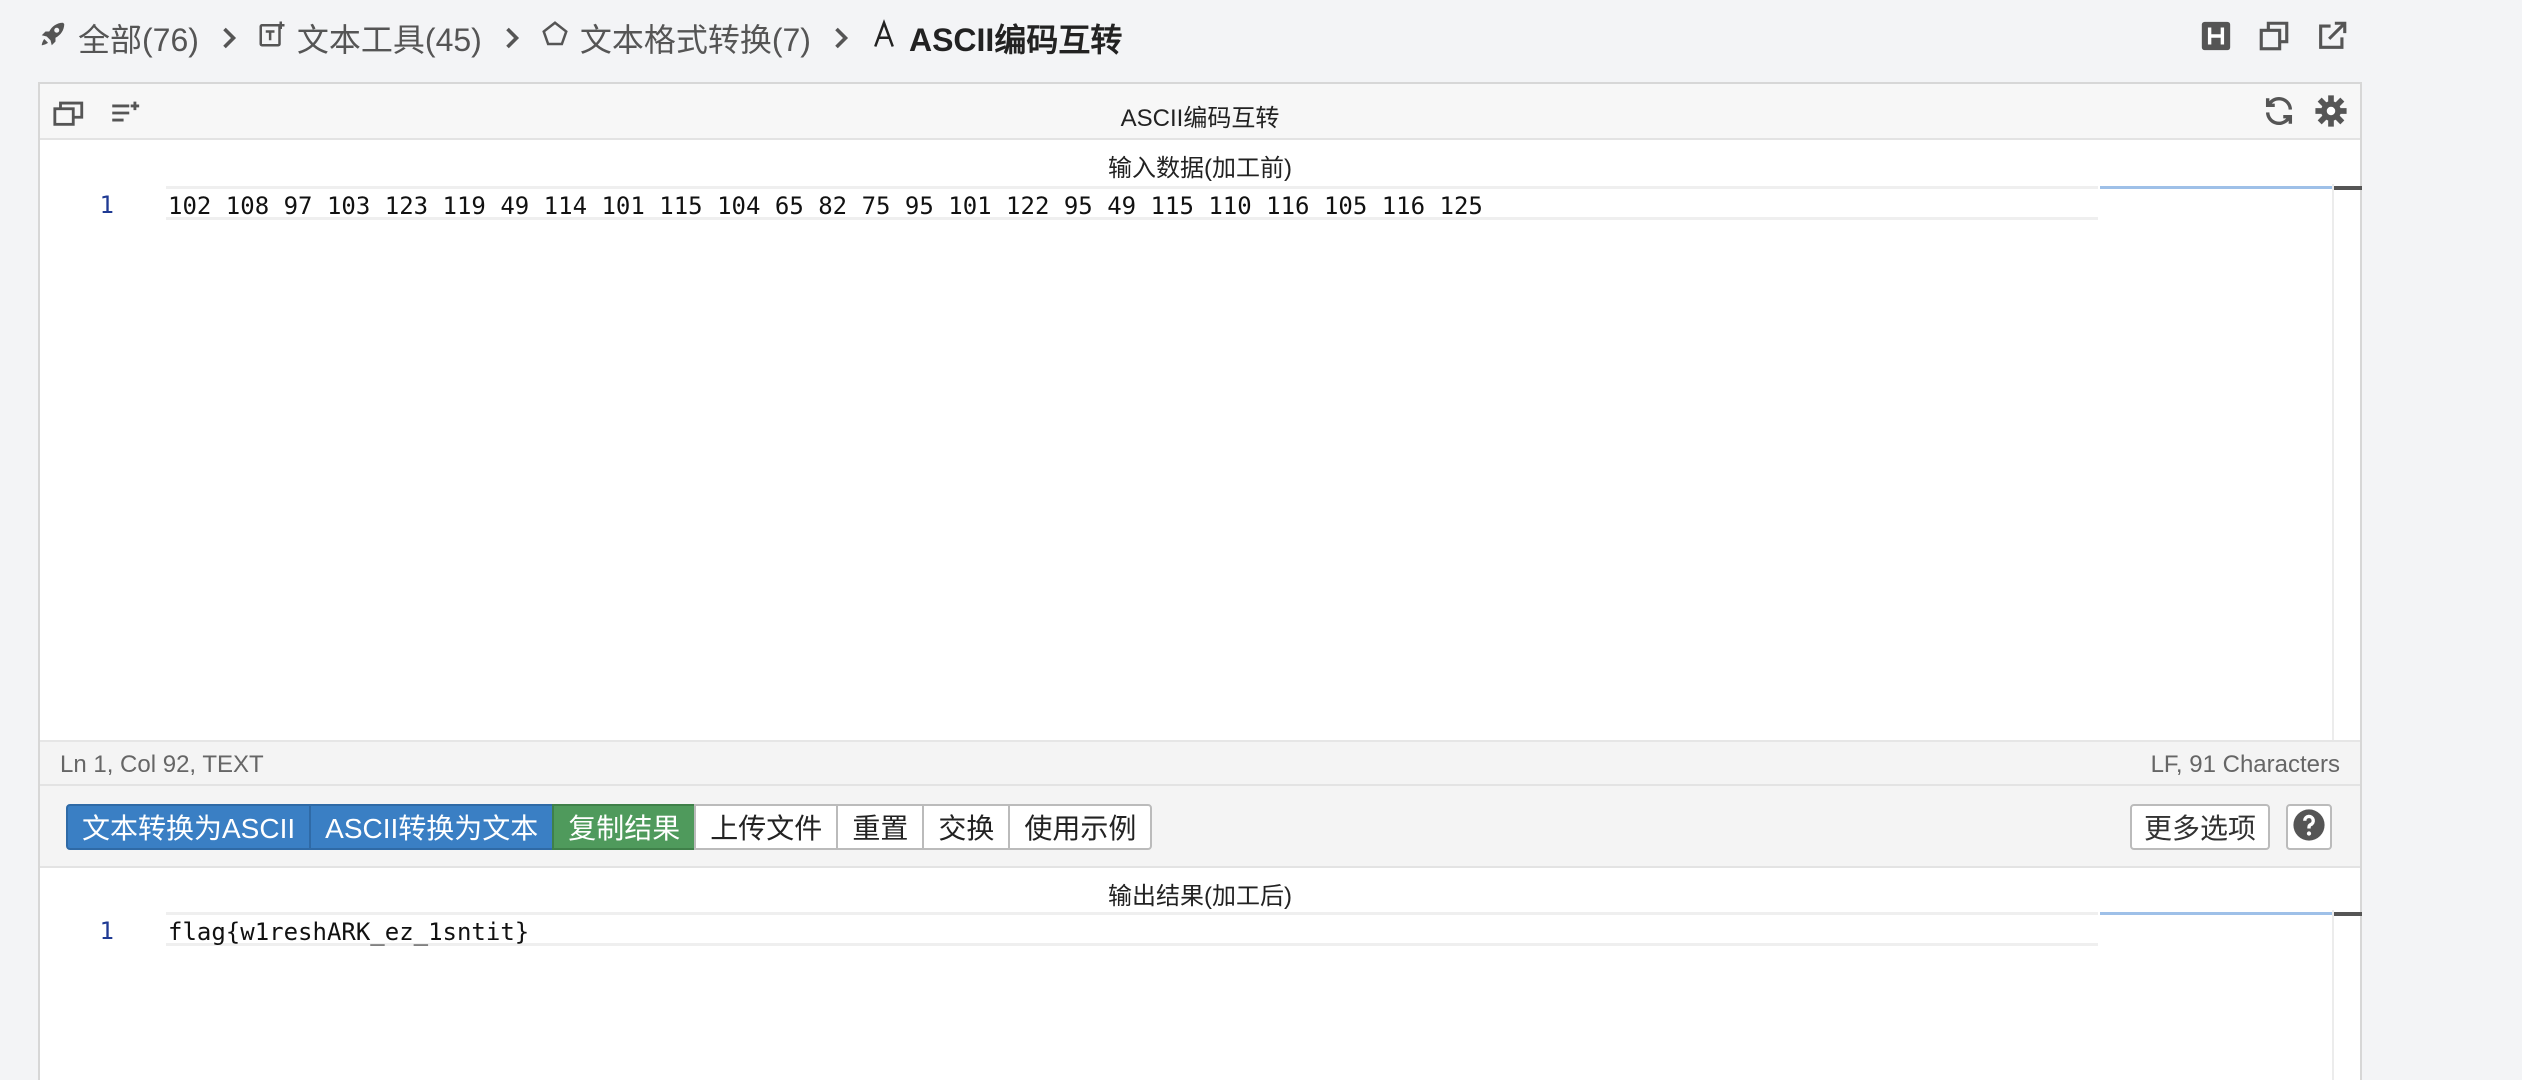 Image resolution: width=2522 pixels, height=1080 pixels. I want to click on panel-title: ASCII编码互转, so click(1200, 118).